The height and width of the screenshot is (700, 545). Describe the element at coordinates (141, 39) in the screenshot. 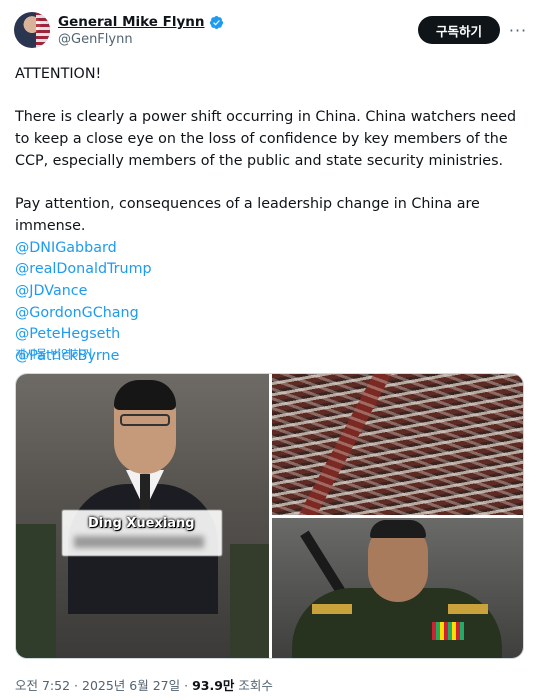

I see `author-handle: @GenFlynn` at that location.